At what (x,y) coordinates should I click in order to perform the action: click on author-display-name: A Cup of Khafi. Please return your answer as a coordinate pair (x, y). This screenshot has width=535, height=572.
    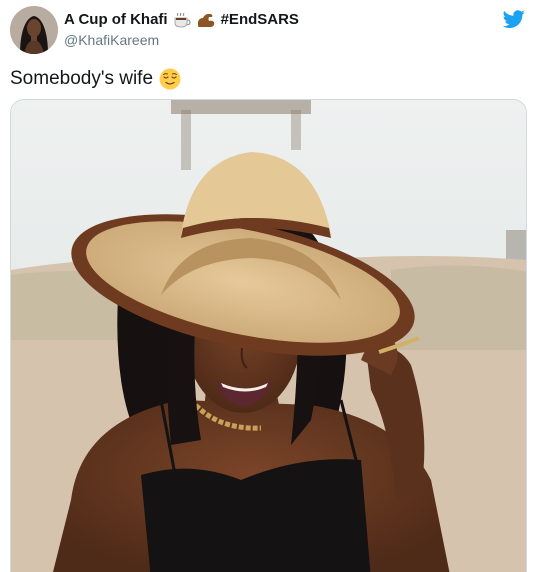
    Looking at the image, I should click on (116, 19).